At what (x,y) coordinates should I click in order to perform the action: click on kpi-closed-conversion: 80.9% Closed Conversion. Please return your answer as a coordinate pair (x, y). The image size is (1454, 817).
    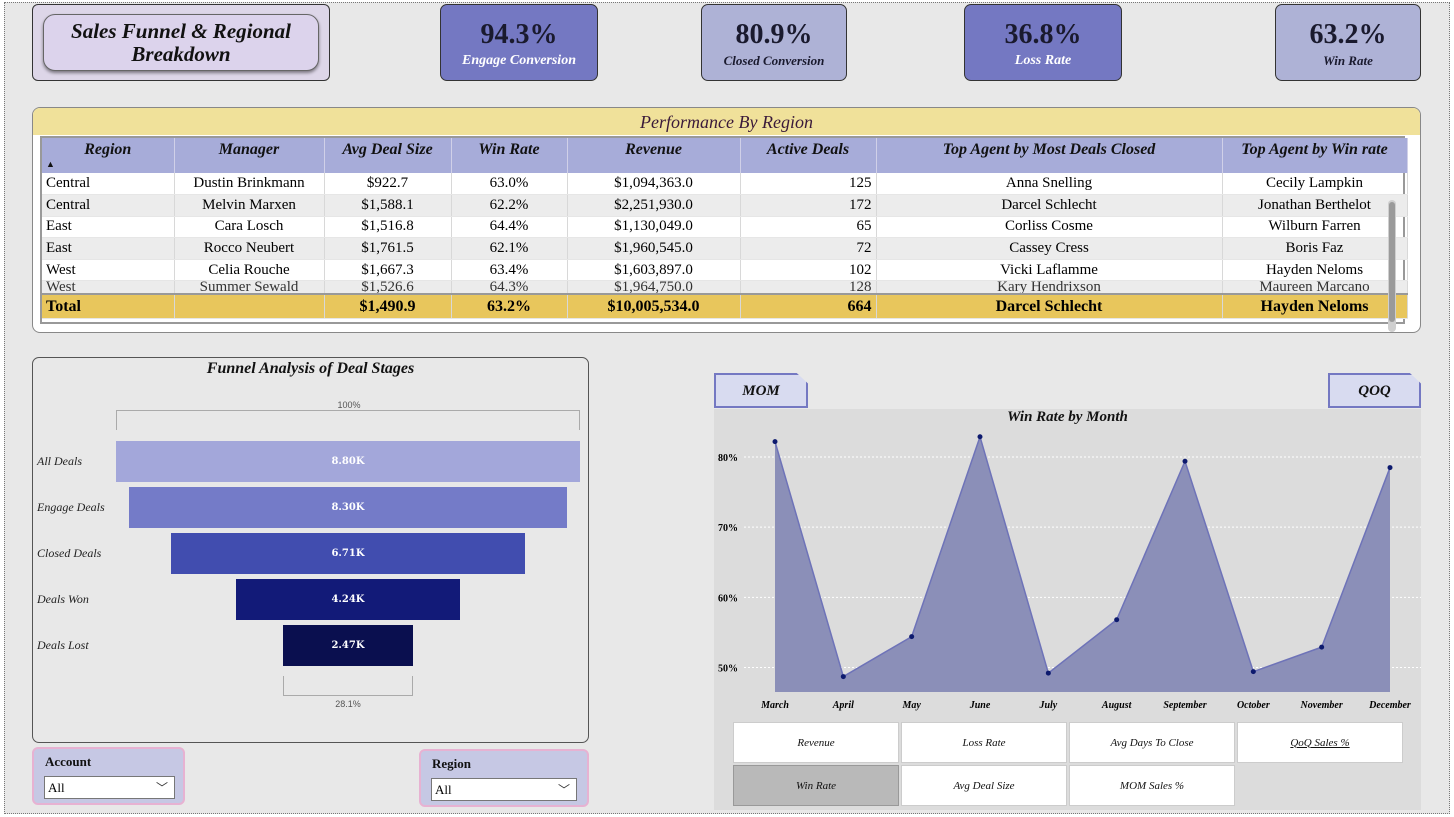
    Looking at the image, I should click on (774, 42).